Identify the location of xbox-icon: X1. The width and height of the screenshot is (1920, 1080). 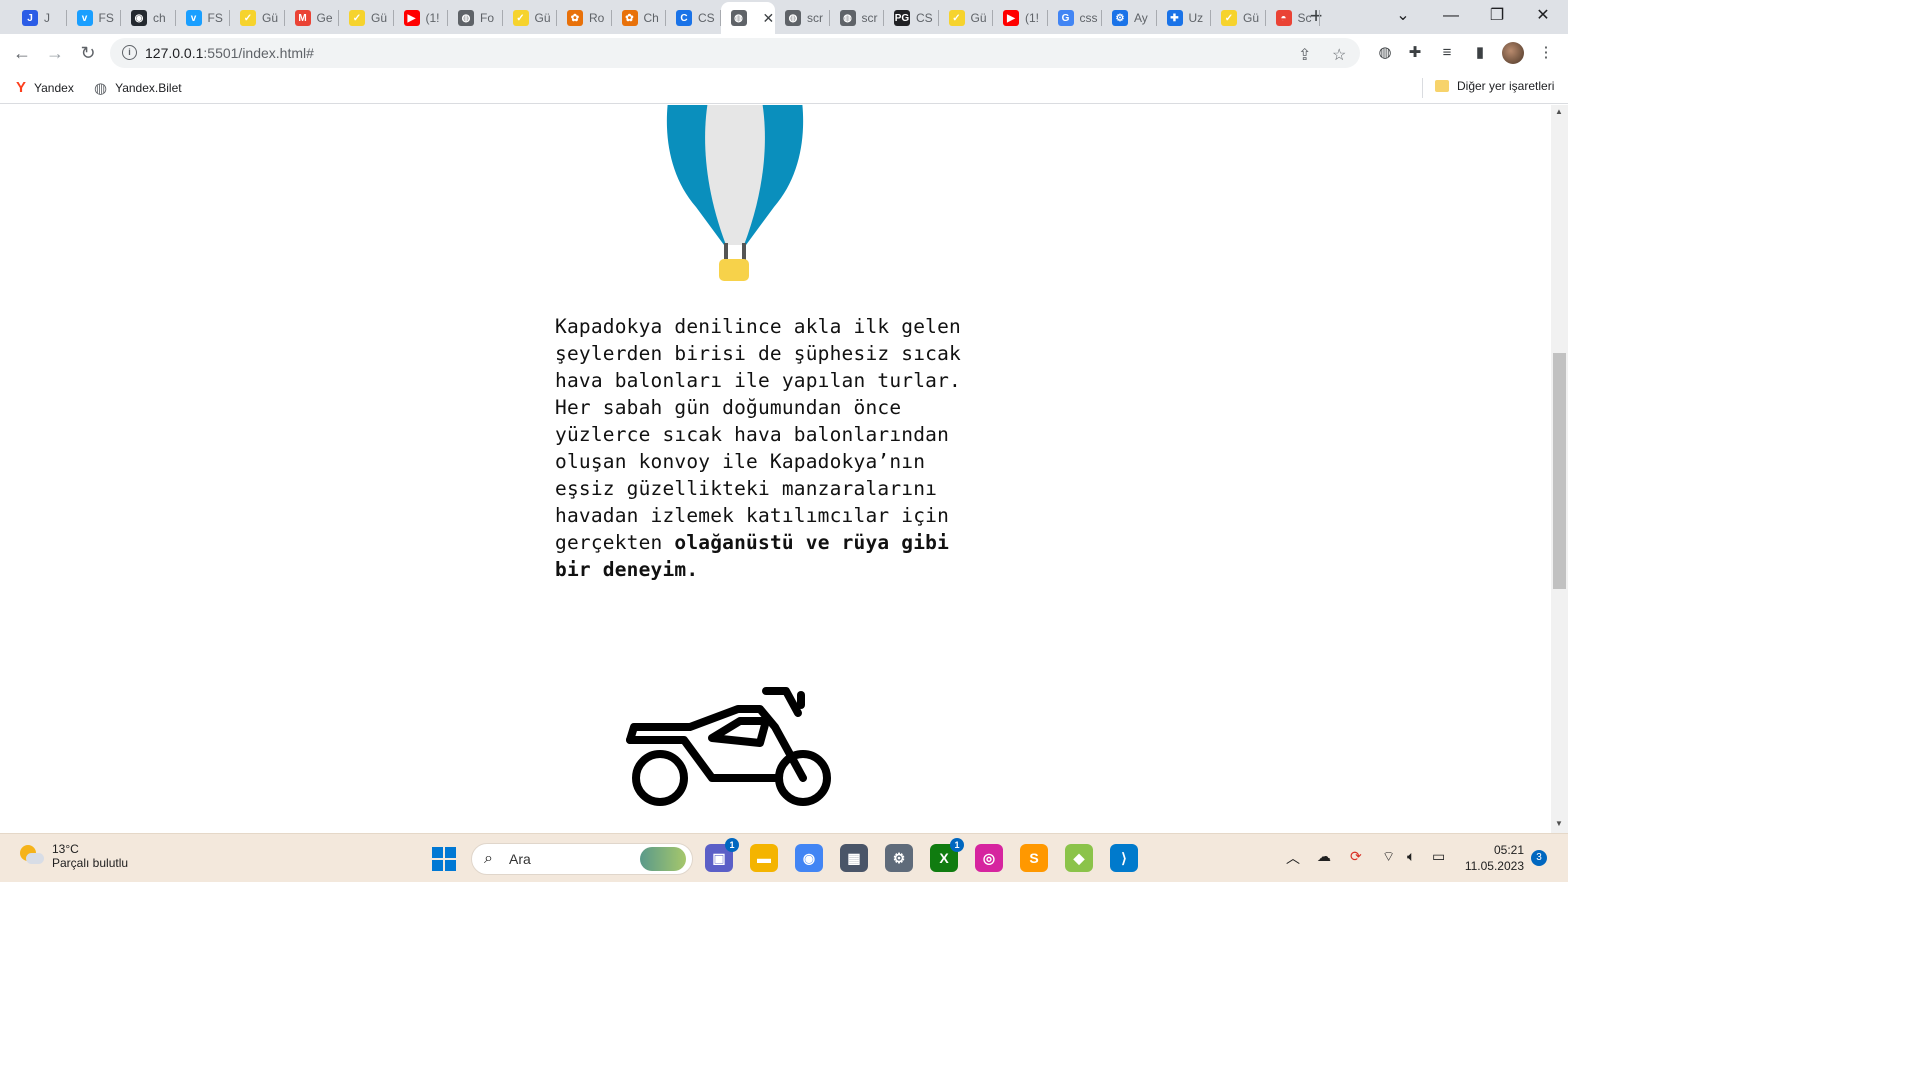
(947, 855).